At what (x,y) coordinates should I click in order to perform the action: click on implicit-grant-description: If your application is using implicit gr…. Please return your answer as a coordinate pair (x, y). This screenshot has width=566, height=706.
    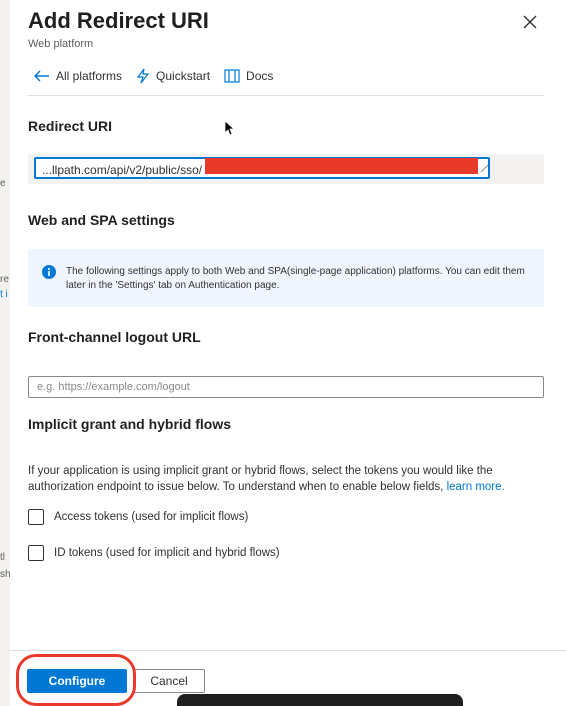
    Looking at the image, I should click on (288, 479).